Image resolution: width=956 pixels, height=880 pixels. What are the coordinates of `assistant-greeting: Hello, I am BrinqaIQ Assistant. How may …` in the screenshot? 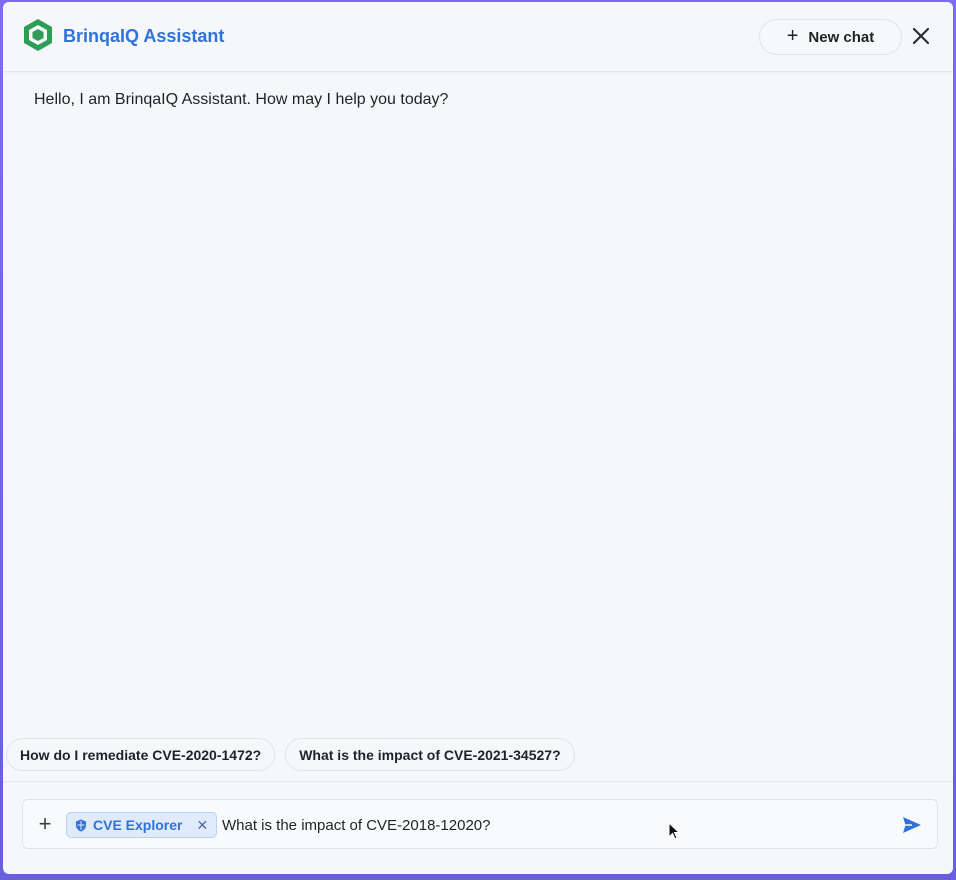 It's located at (241, 99).